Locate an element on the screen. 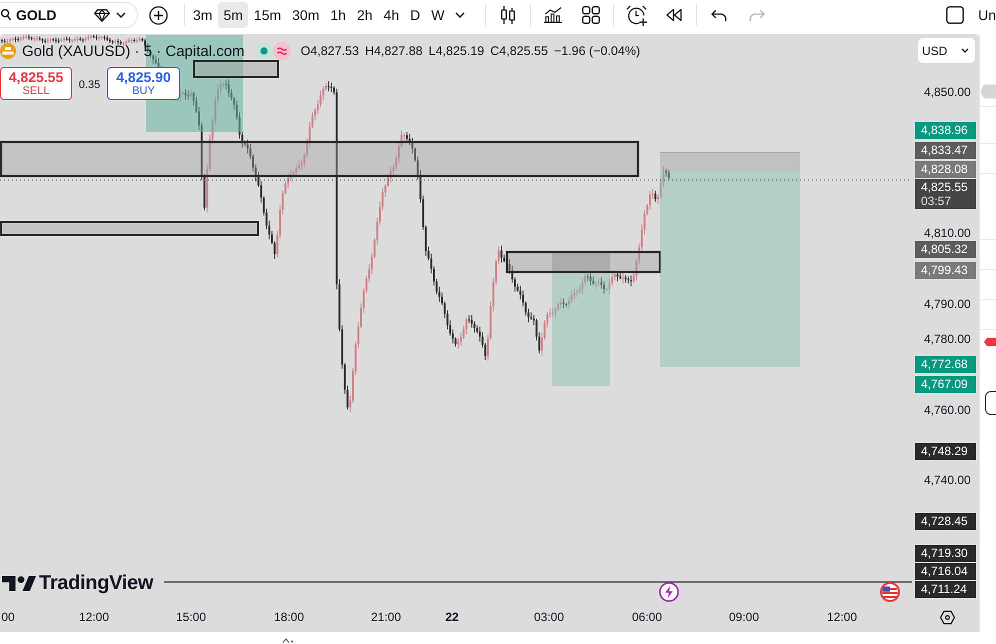 This screenshot has height=644, width=996. price-tick-label: 4,810.00 is located at coordinates (947, 233).